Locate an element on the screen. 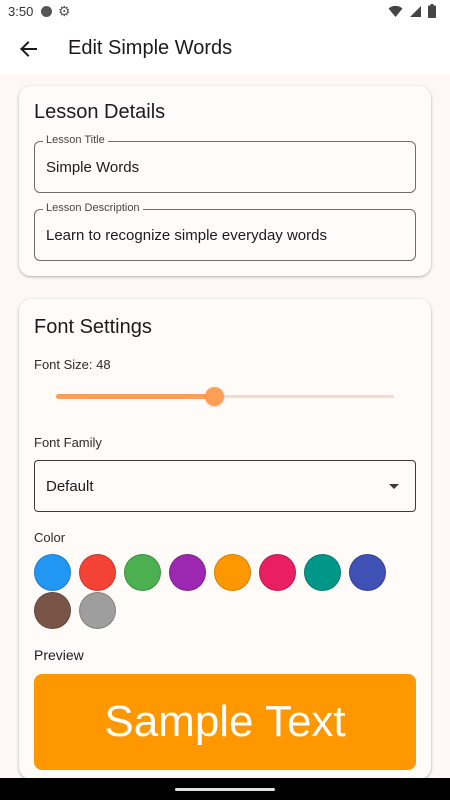  preview-box: Sample Text is located at coordinates (225, 722).